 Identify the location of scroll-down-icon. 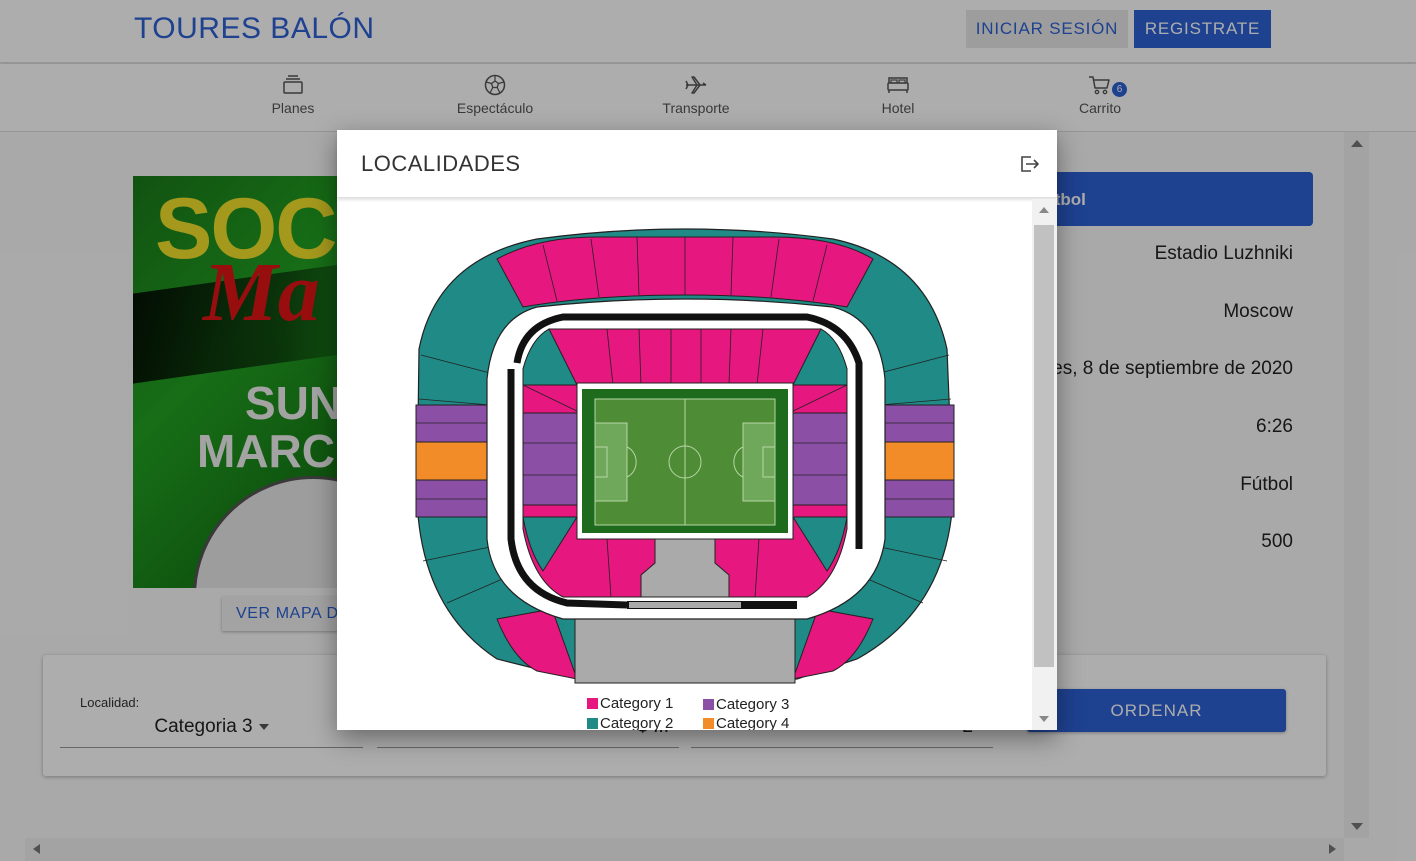
(1044, 719).